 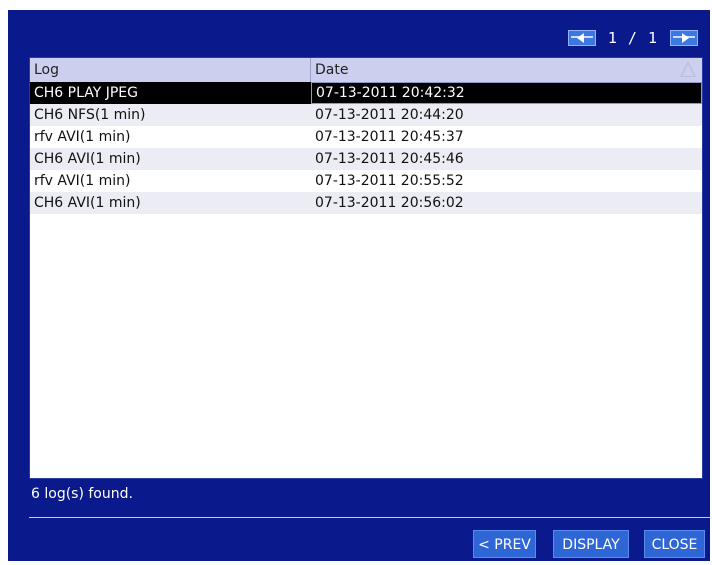 I want to click on table-row: CH6 AVI(1 min) 07-13-2011 20:45:46, so click(x=366, y=159).